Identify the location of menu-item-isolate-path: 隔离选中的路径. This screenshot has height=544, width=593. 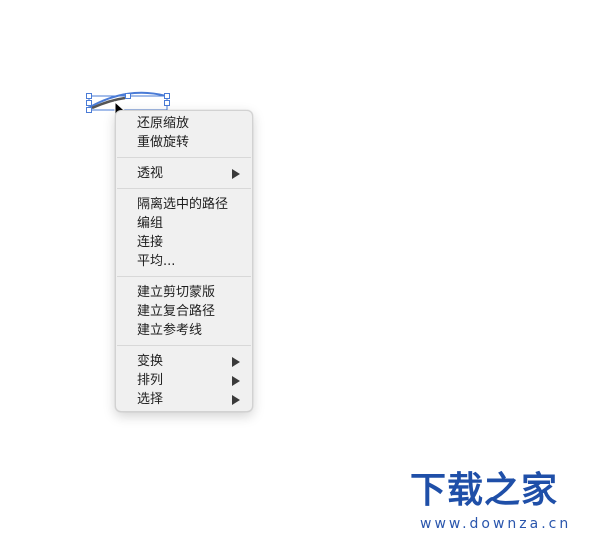
(184, 204).